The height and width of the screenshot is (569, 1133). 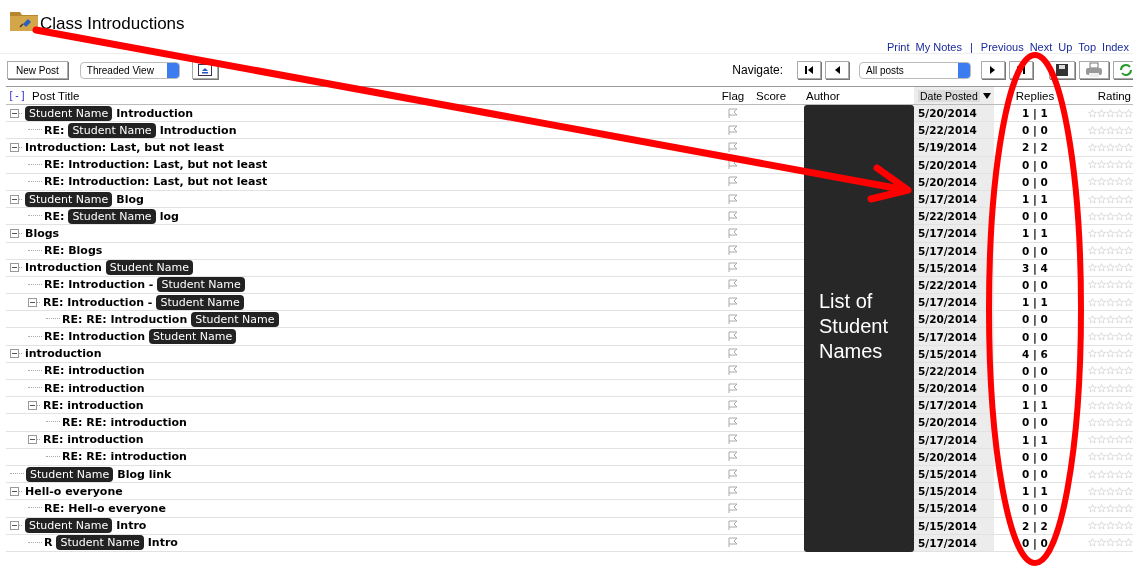 What do you see at coordinates (63, 354) in the screenshot?
I see `post-title: introduction` at bounding box center [63, 354].